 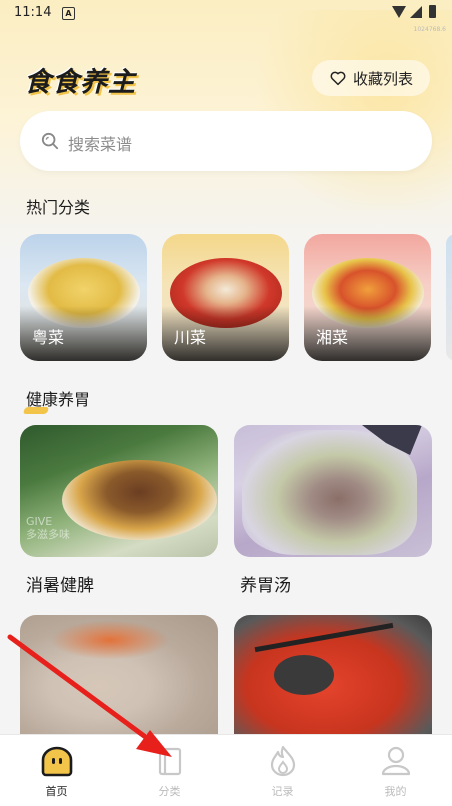 I want to click on favorites-label: 收藏列表, so click(x=382, y=78).